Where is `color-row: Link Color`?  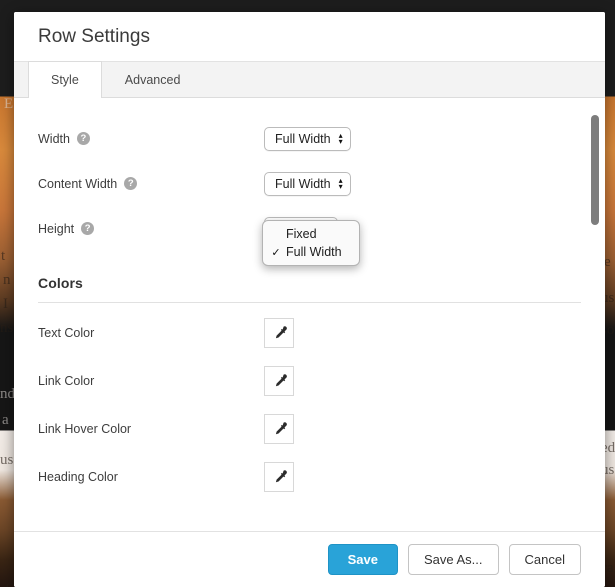
color-row: Link Color is located at coordinates (309, 381).